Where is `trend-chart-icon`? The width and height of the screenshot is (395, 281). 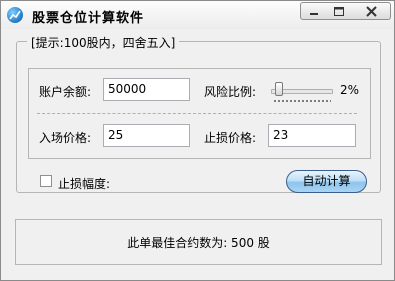 trend-chart-icon is located at coordinates (15, 15).